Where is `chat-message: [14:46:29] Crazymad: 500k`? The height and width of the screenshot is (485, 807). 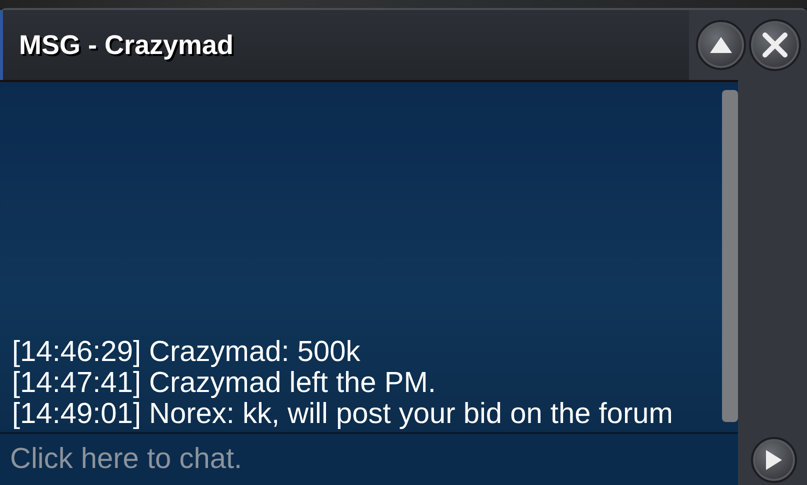 chat-message: [14:46:29] Crazymad: 500k is located at coordinates (187, 352).